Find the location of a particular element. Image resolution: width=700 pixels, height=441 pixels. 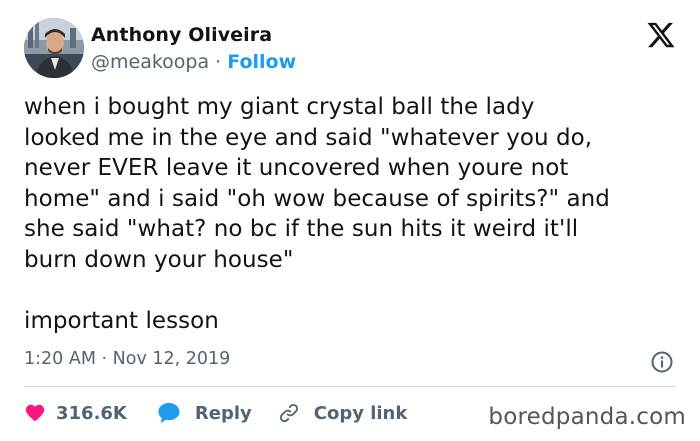

copy-link-button: Copy link is located at coordinates (343, 413).